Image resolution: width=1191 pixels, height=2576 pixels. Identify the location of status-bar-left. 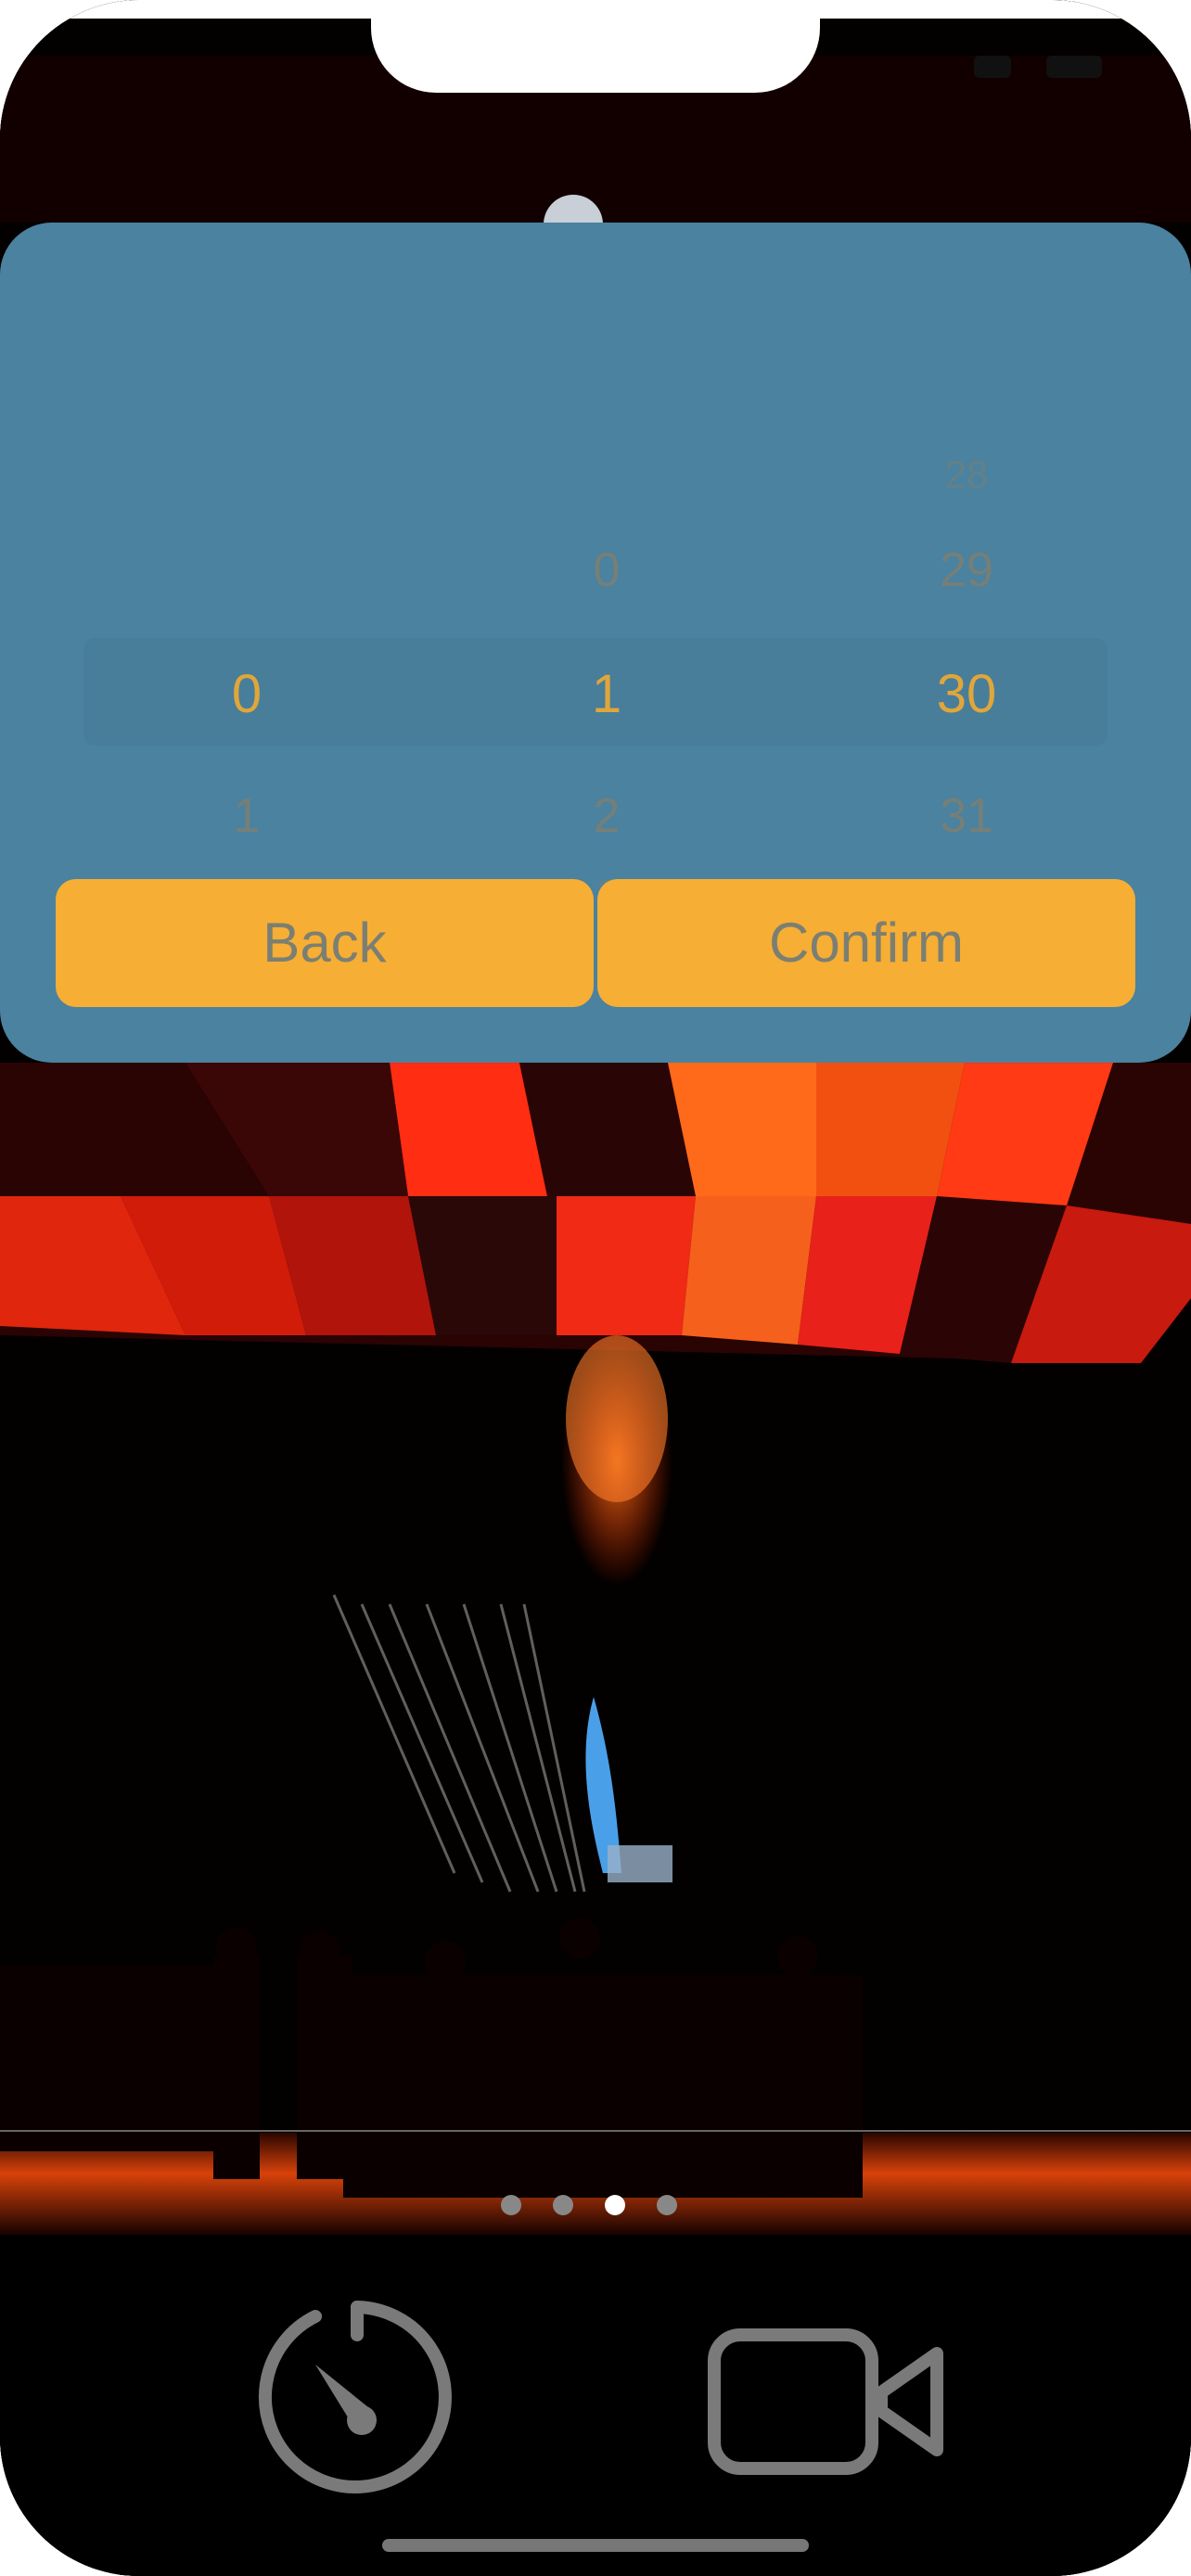
(185, 10).